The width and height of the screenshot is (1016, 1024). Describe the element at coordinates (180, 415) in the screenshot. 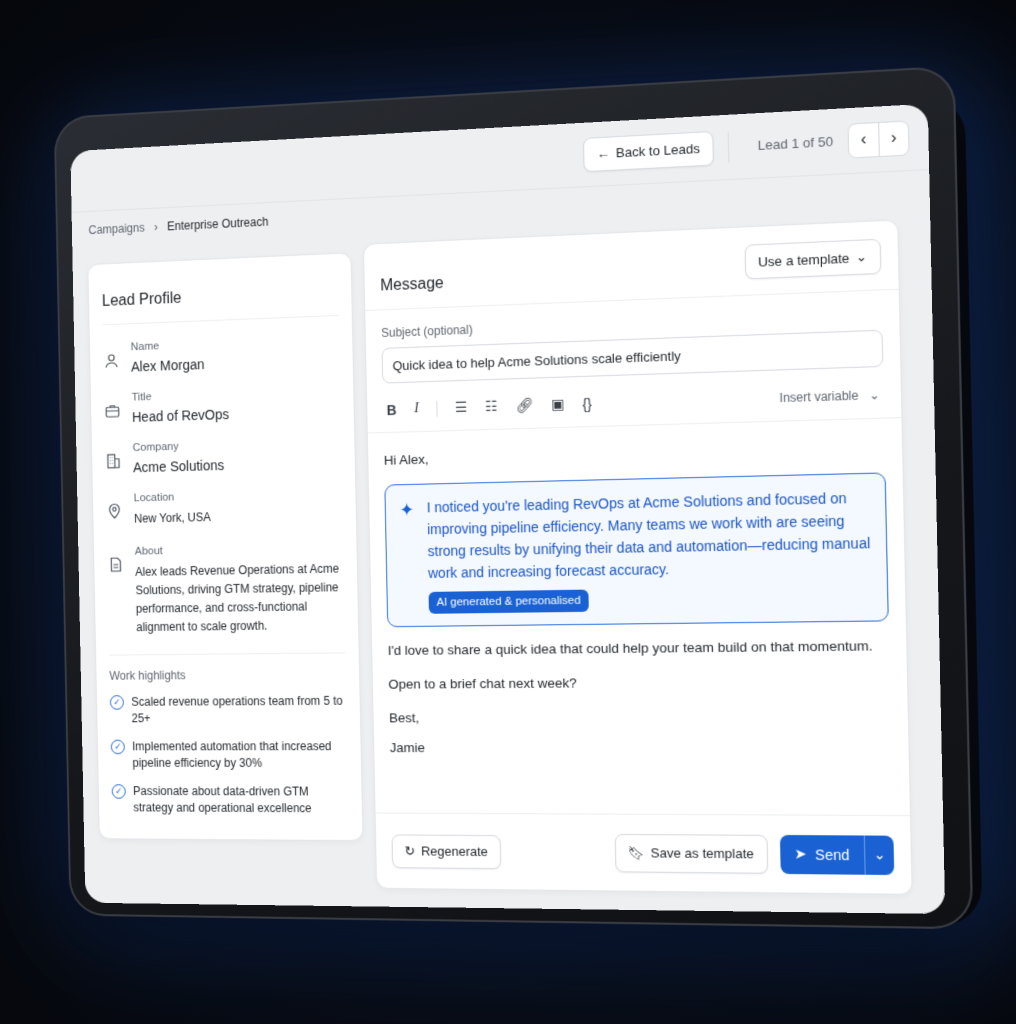

I see `title-value: Head of RevOps` at that location.